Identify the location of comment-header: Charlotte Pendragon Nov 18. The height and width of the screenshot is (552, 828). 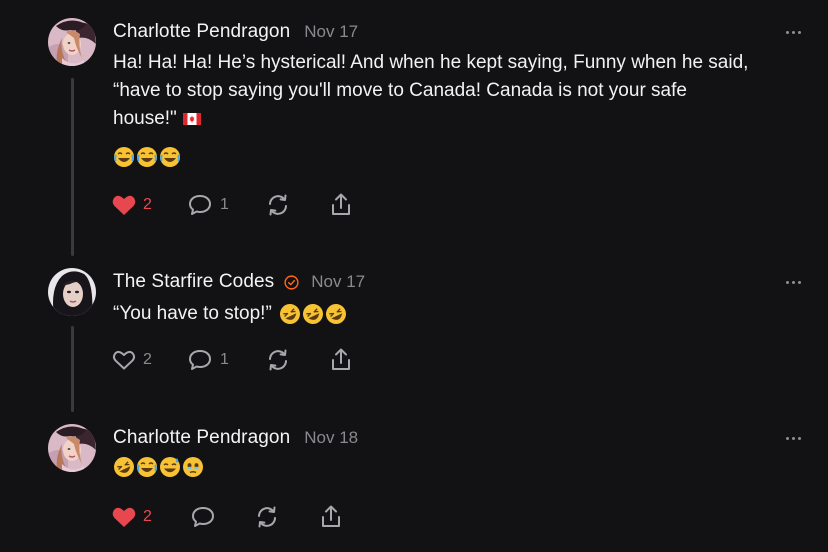
(235, 438).